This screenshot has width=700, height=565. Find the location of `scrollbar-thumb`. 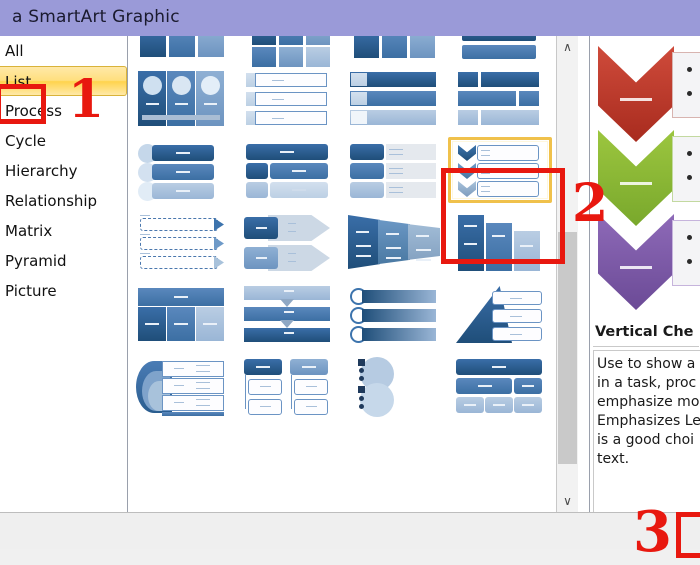

scrollbar-thumb is located at coordinates (567, 348).